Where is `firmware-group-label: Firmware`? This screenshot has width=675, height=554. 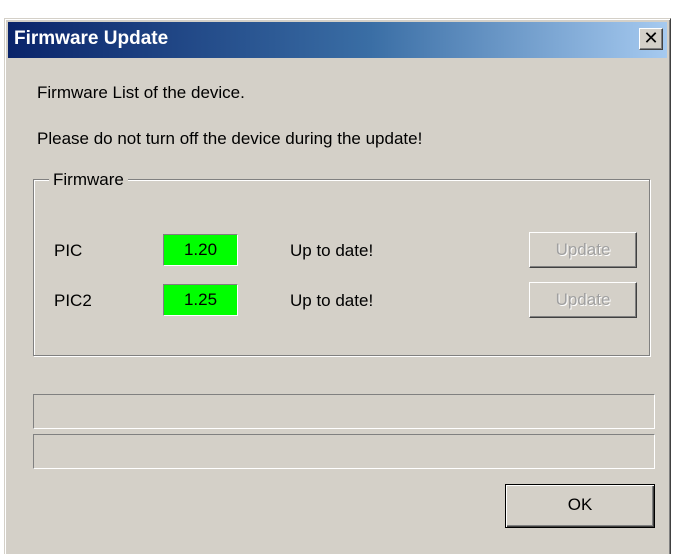 firmware-group-label: Firmware is located at coordinates (88, 180).